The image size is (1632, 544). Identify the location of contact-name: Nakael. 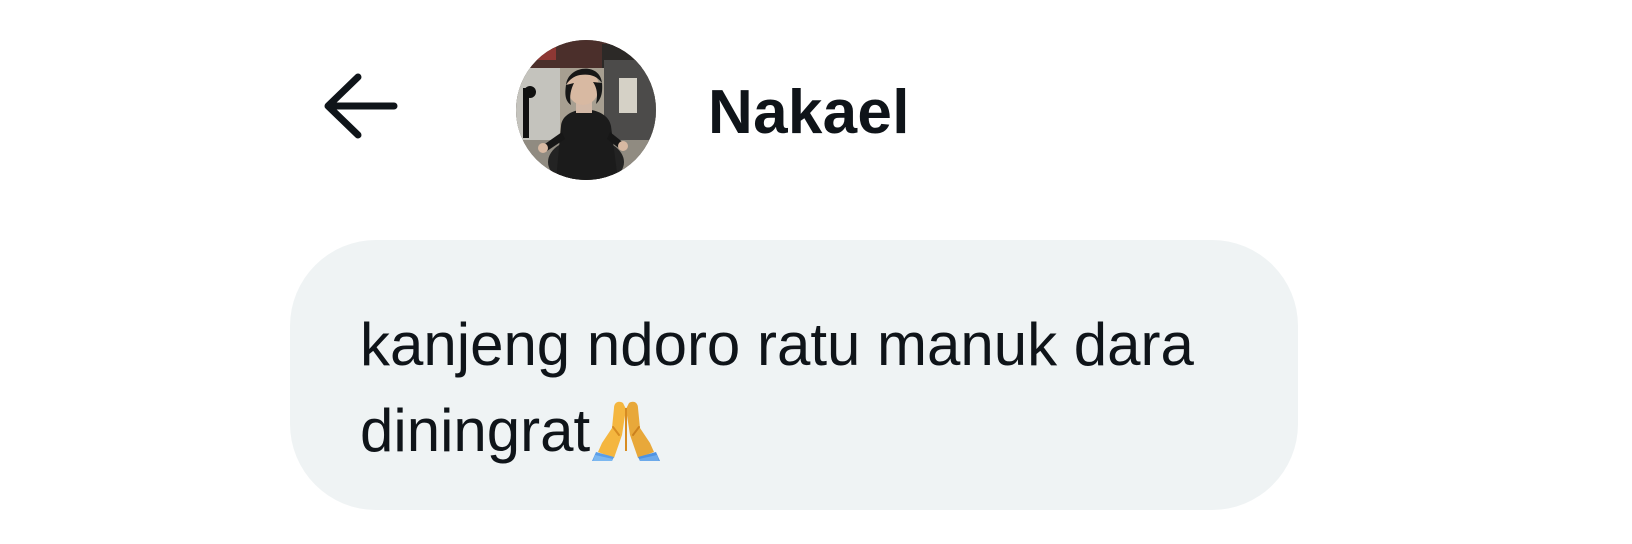
(809, 113).